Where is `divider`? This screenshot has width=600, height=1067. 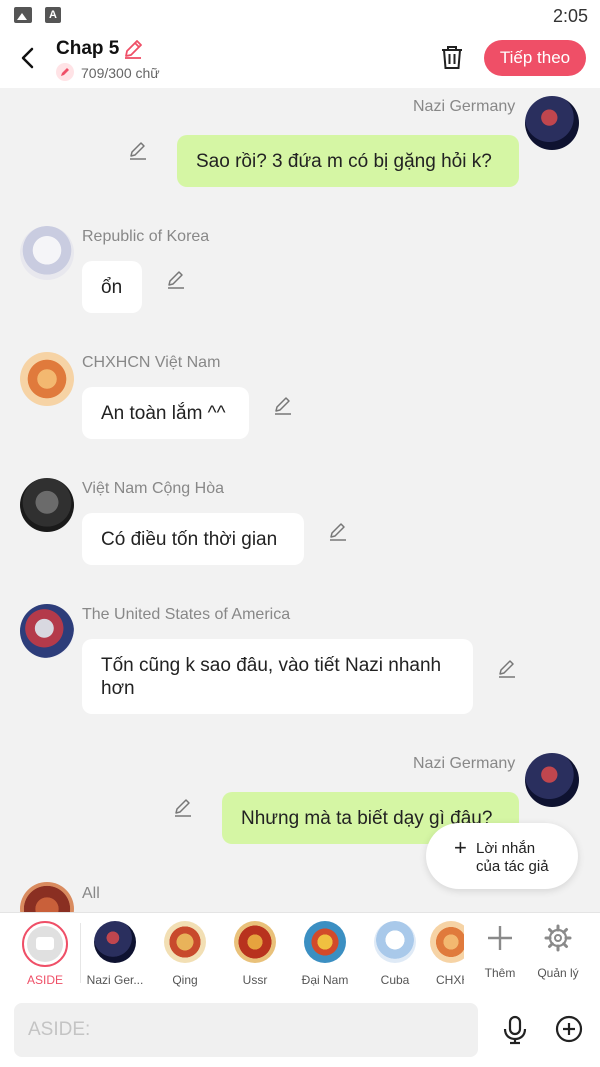 divider is located at coordinates (80, 953).